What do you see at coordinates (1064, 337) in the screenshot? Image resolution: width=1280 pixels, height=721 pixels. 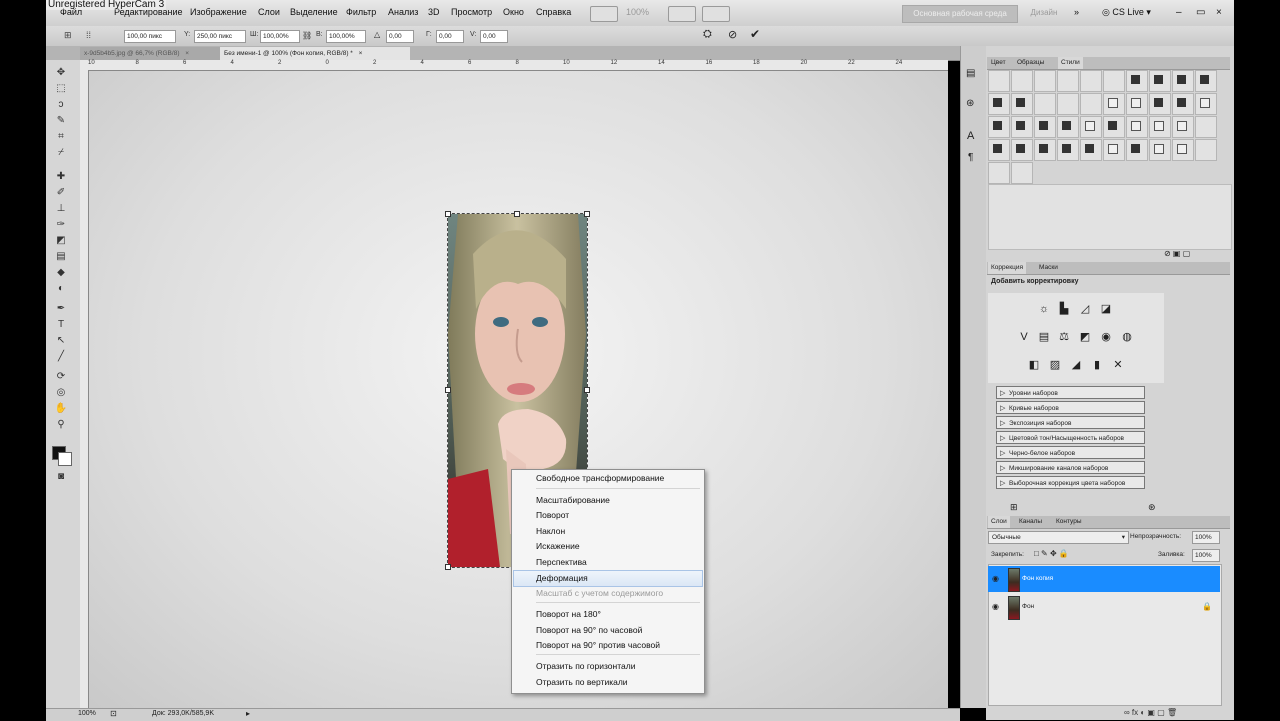 I see `color-balance-icon: ⚖` at bounding box center [1064, 337].